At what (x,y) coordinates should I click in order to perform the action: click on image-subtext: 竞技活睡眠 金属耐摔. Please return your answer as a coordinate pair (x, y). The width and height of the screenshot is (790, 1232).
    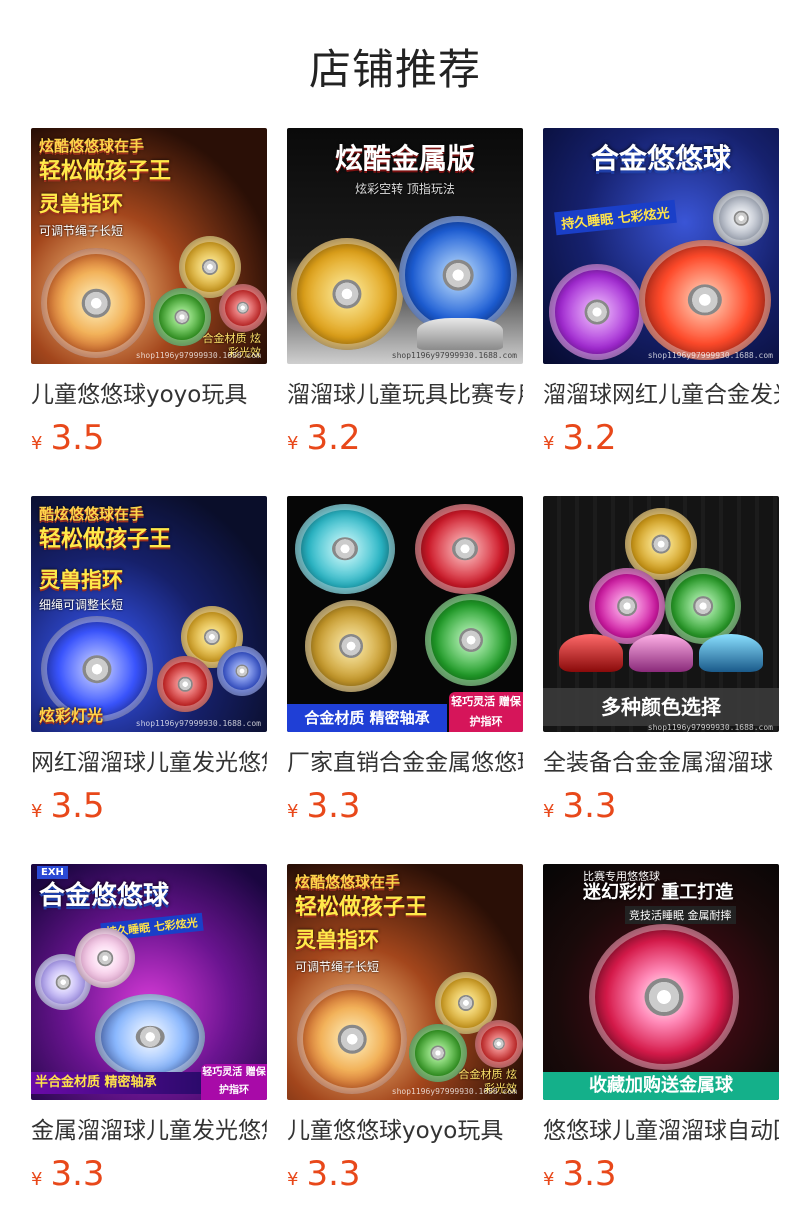
    Looking at the image, I should click on (680, 915).